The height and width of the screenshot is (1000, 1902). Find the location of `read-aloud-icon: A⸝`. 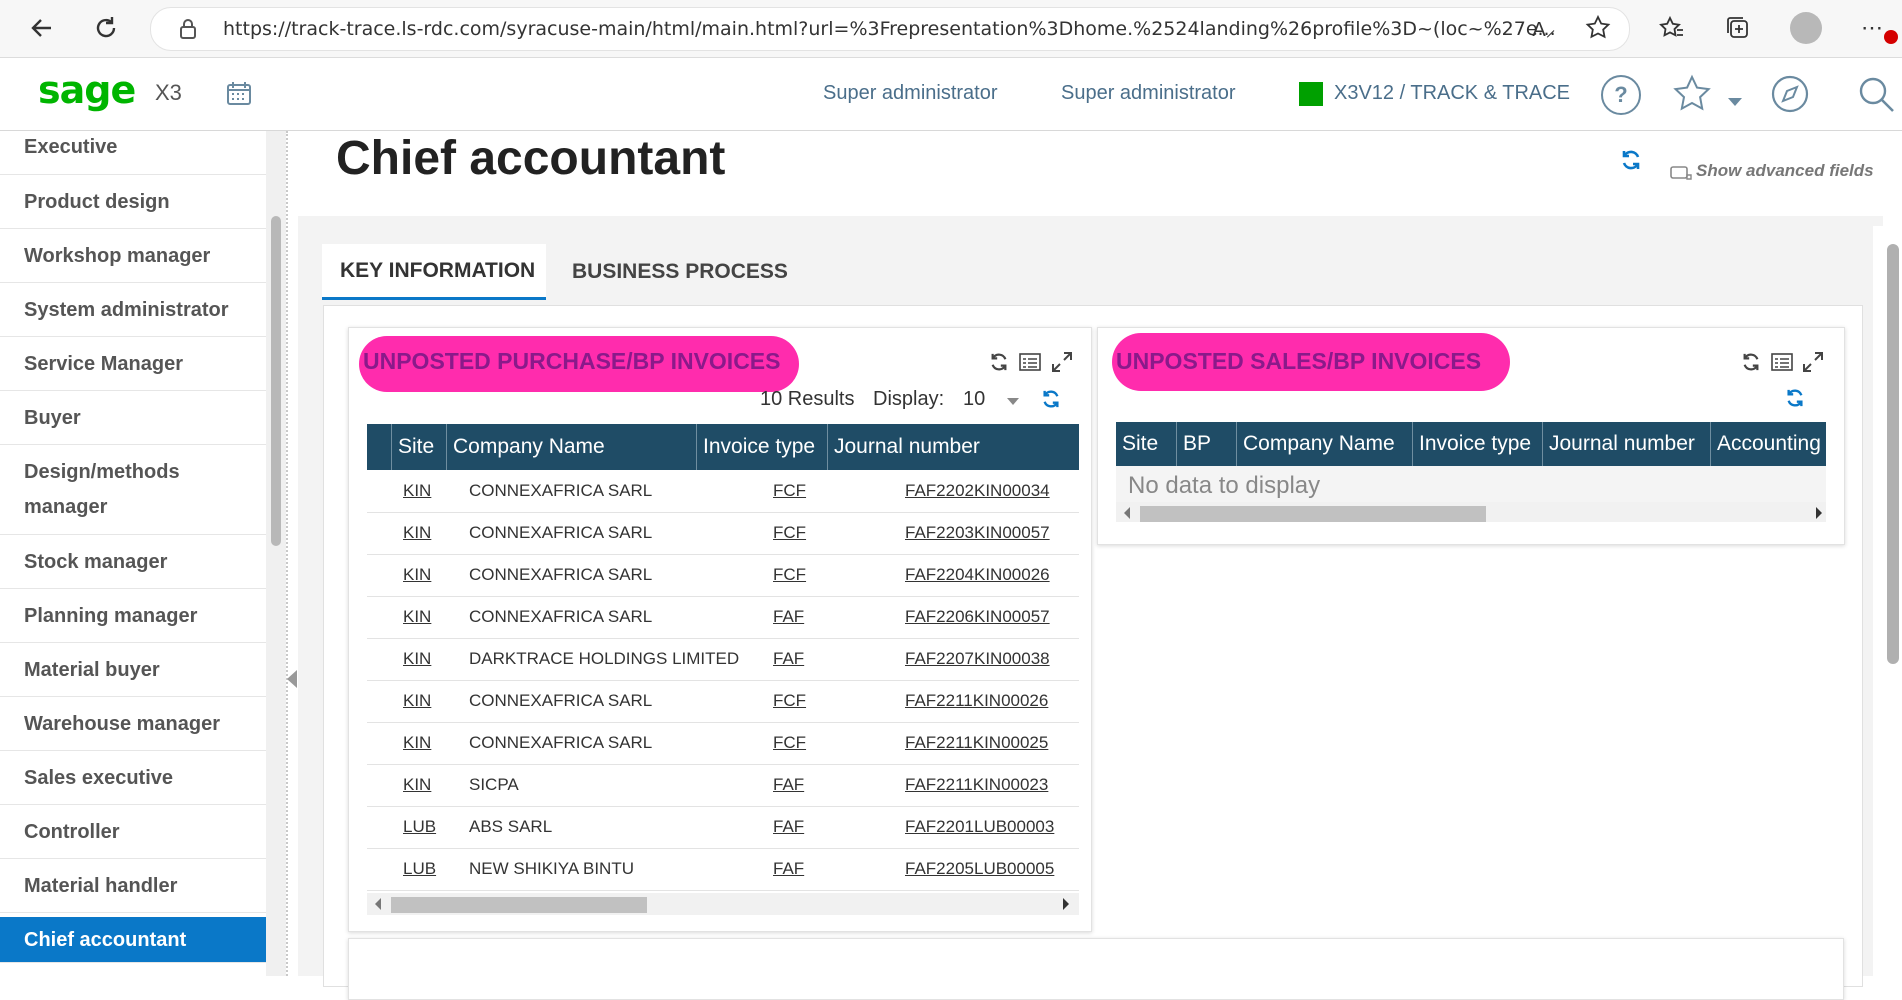

read-aloud-icon: A⸝ is located at coordinates (1544, 28).